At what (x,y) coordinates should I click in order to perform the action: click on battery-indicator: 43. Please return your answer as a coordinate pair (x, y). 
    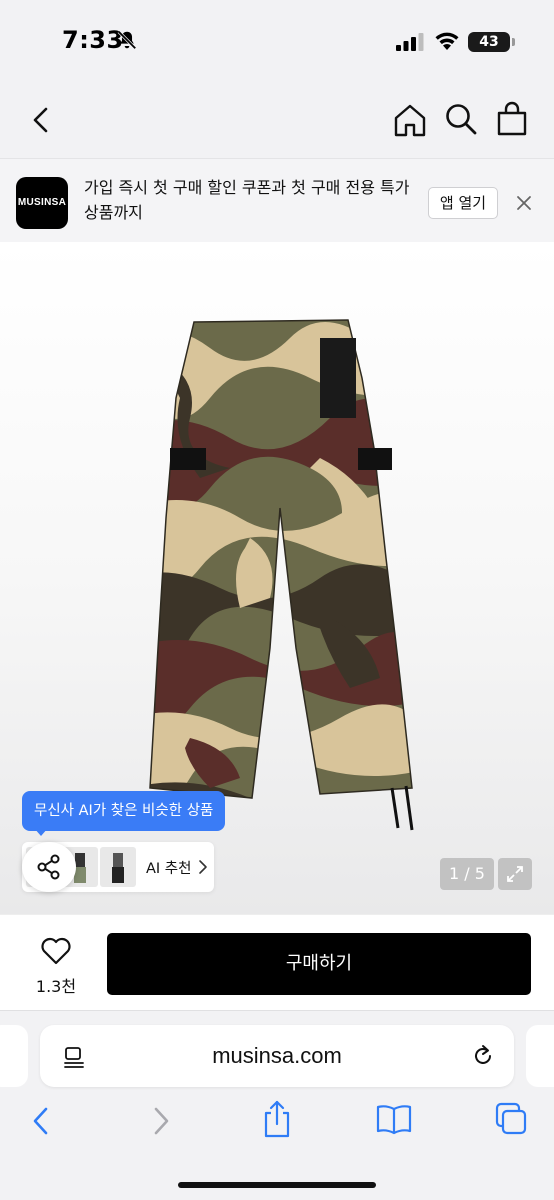
    Looking at the image, I should click on (489, 42).